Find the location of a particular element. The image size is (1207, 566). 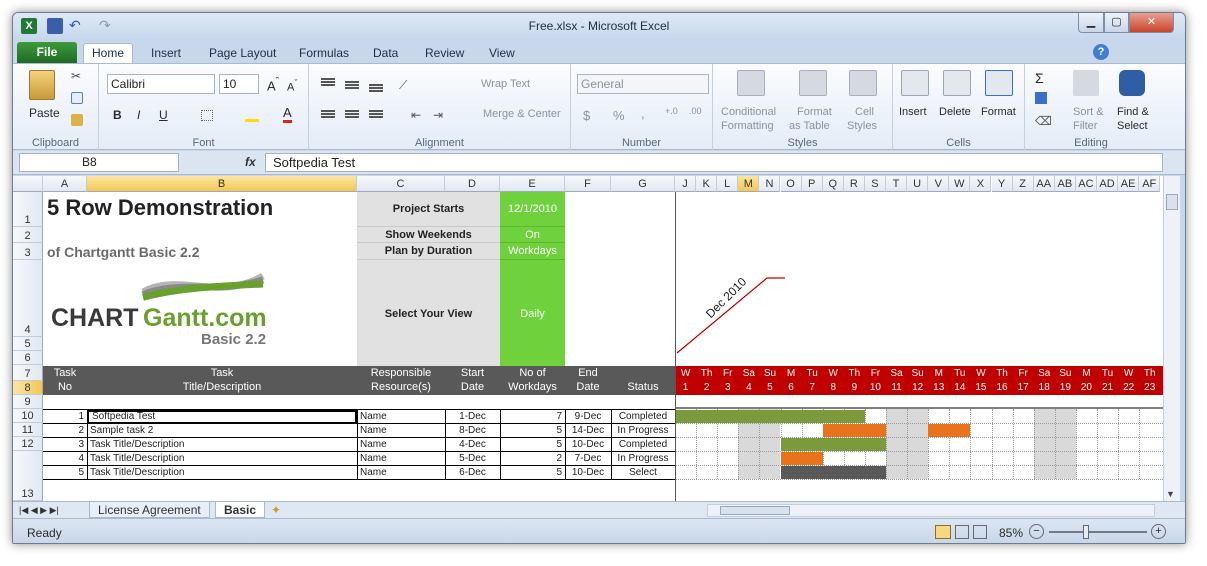

decrease-decimal-icon: .00 is located at coordinates (695, 111).